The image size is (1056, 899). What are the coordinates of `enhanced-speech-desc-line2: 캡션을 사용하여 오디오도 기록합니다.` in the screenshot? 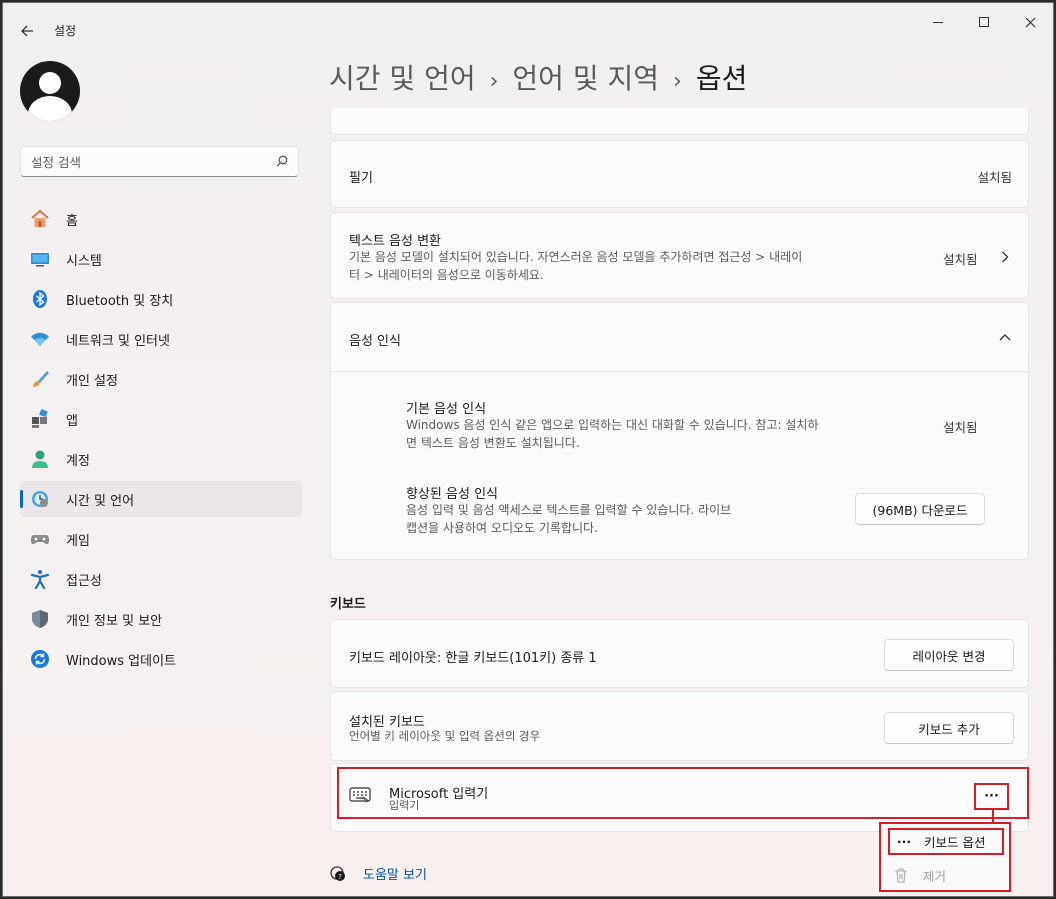 It's located at (502, 528).